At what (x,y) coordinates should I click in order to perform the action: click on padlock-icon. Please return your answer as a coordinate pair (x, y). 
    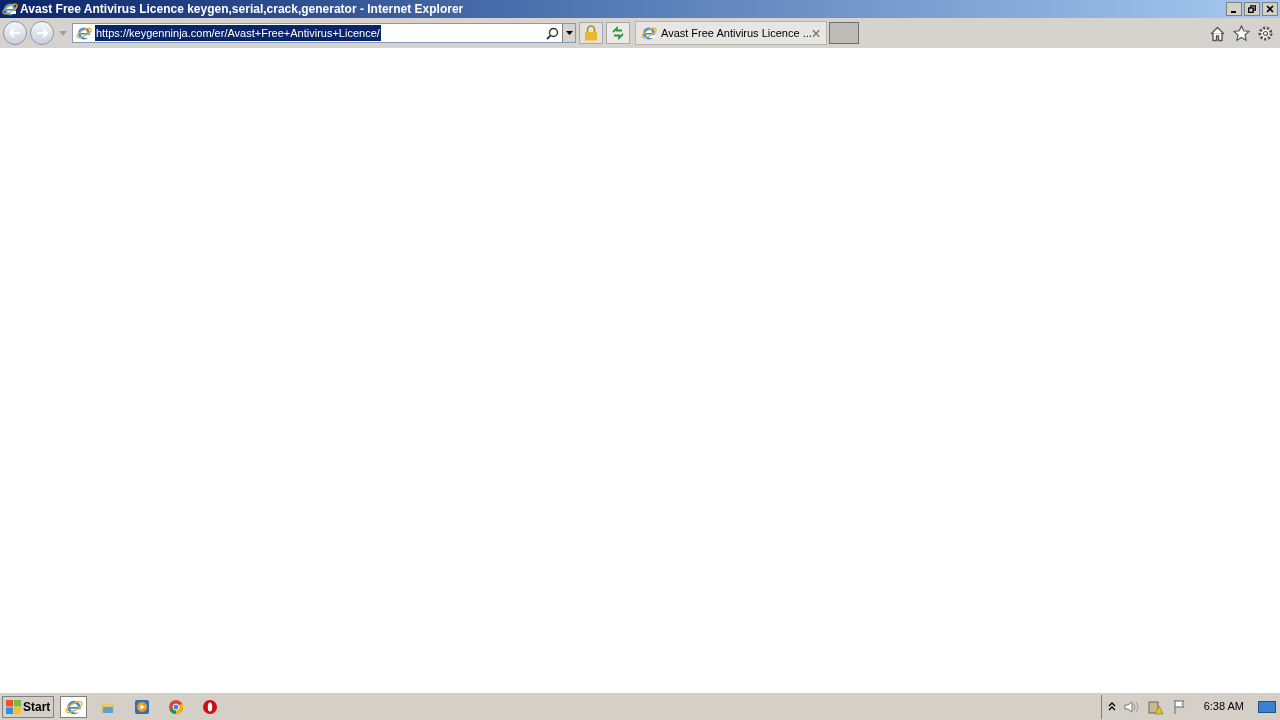
    Looking at the image, I should click on (591, 33).